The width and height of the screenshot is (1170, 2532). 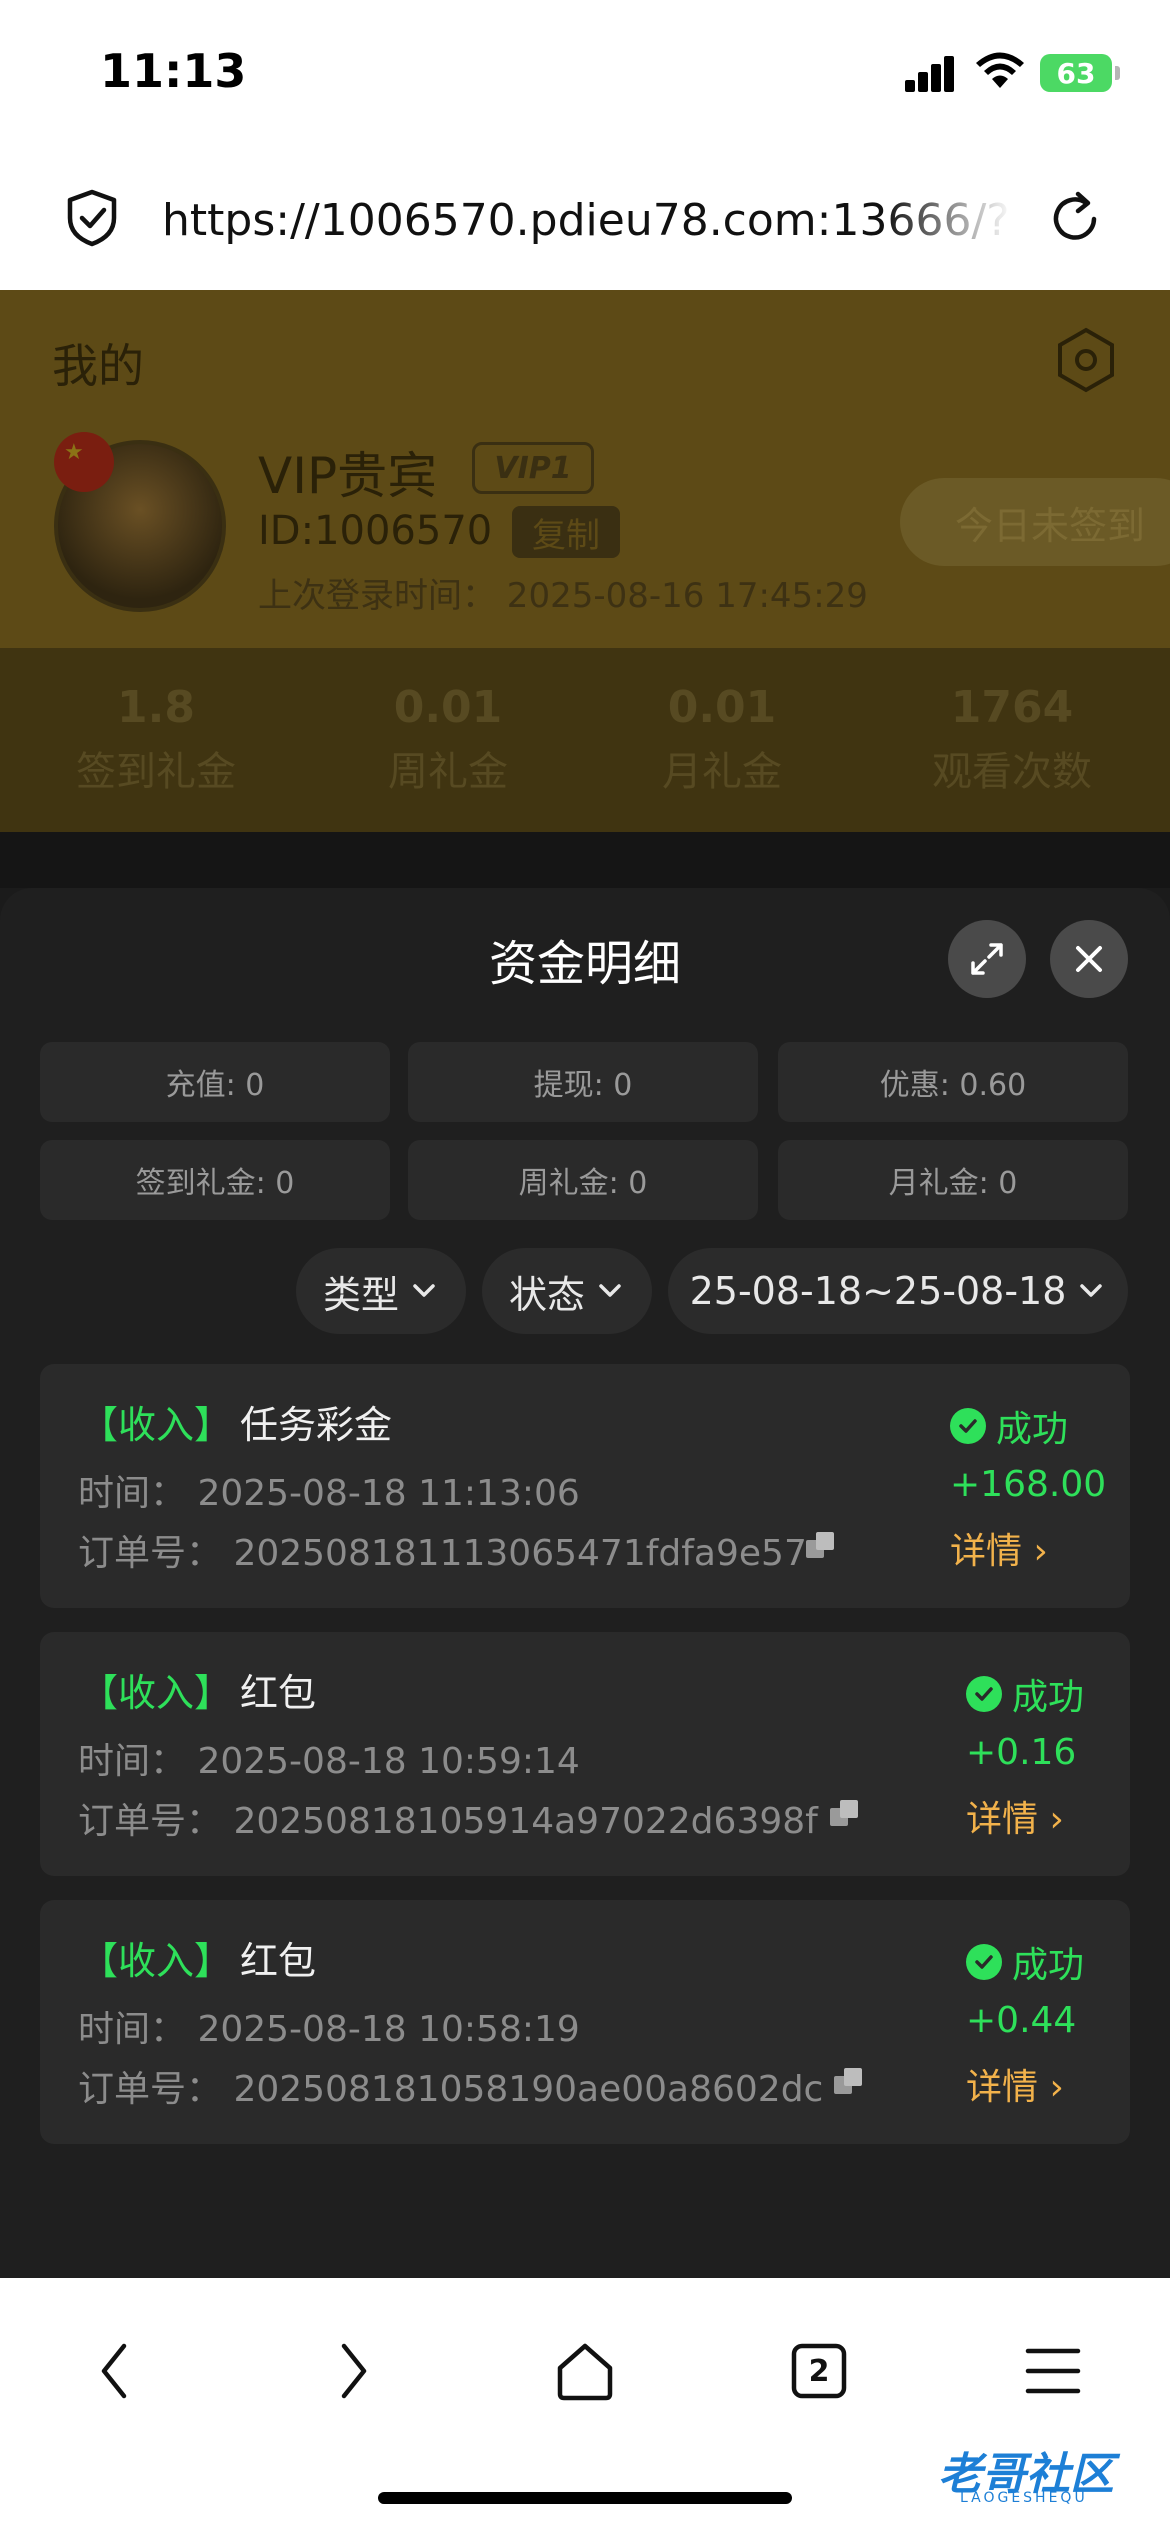 I want to click on date-range-label: 25-08-18~25-08-18, so click(x=878, y=1291).